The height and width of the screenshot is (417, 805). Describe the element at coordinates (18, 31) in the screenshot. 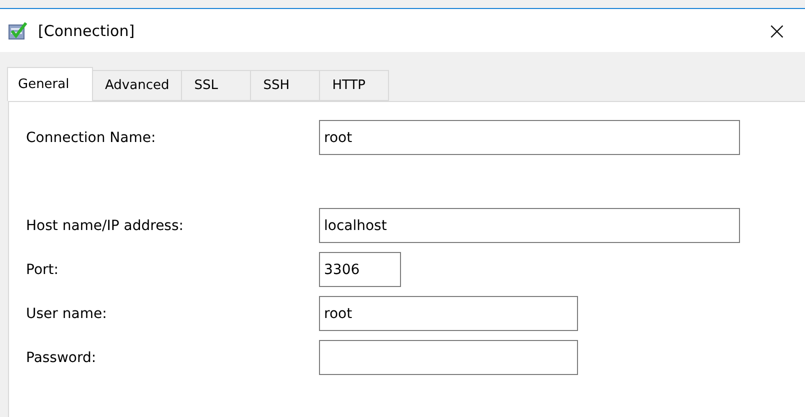

I see `checked-form-icon` at that location.